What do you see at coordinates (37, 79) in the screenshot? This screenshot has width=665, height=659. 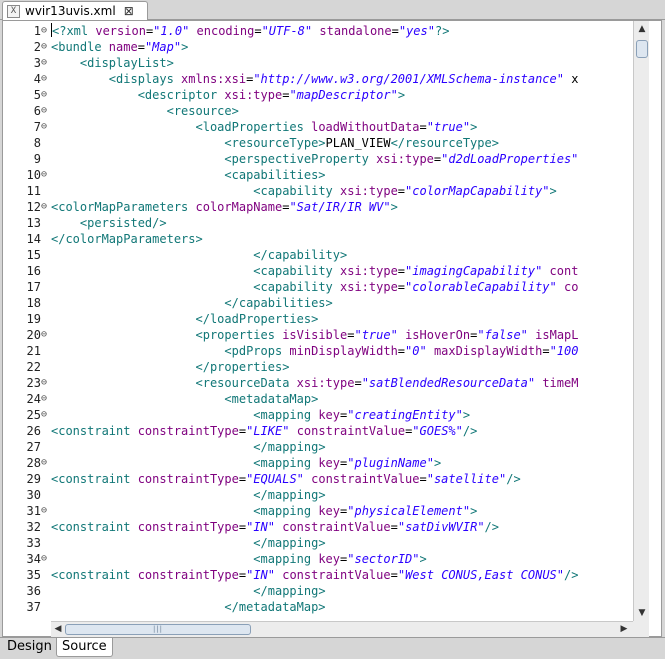 I see `line-number: 4` at bounding box center [37, 79].